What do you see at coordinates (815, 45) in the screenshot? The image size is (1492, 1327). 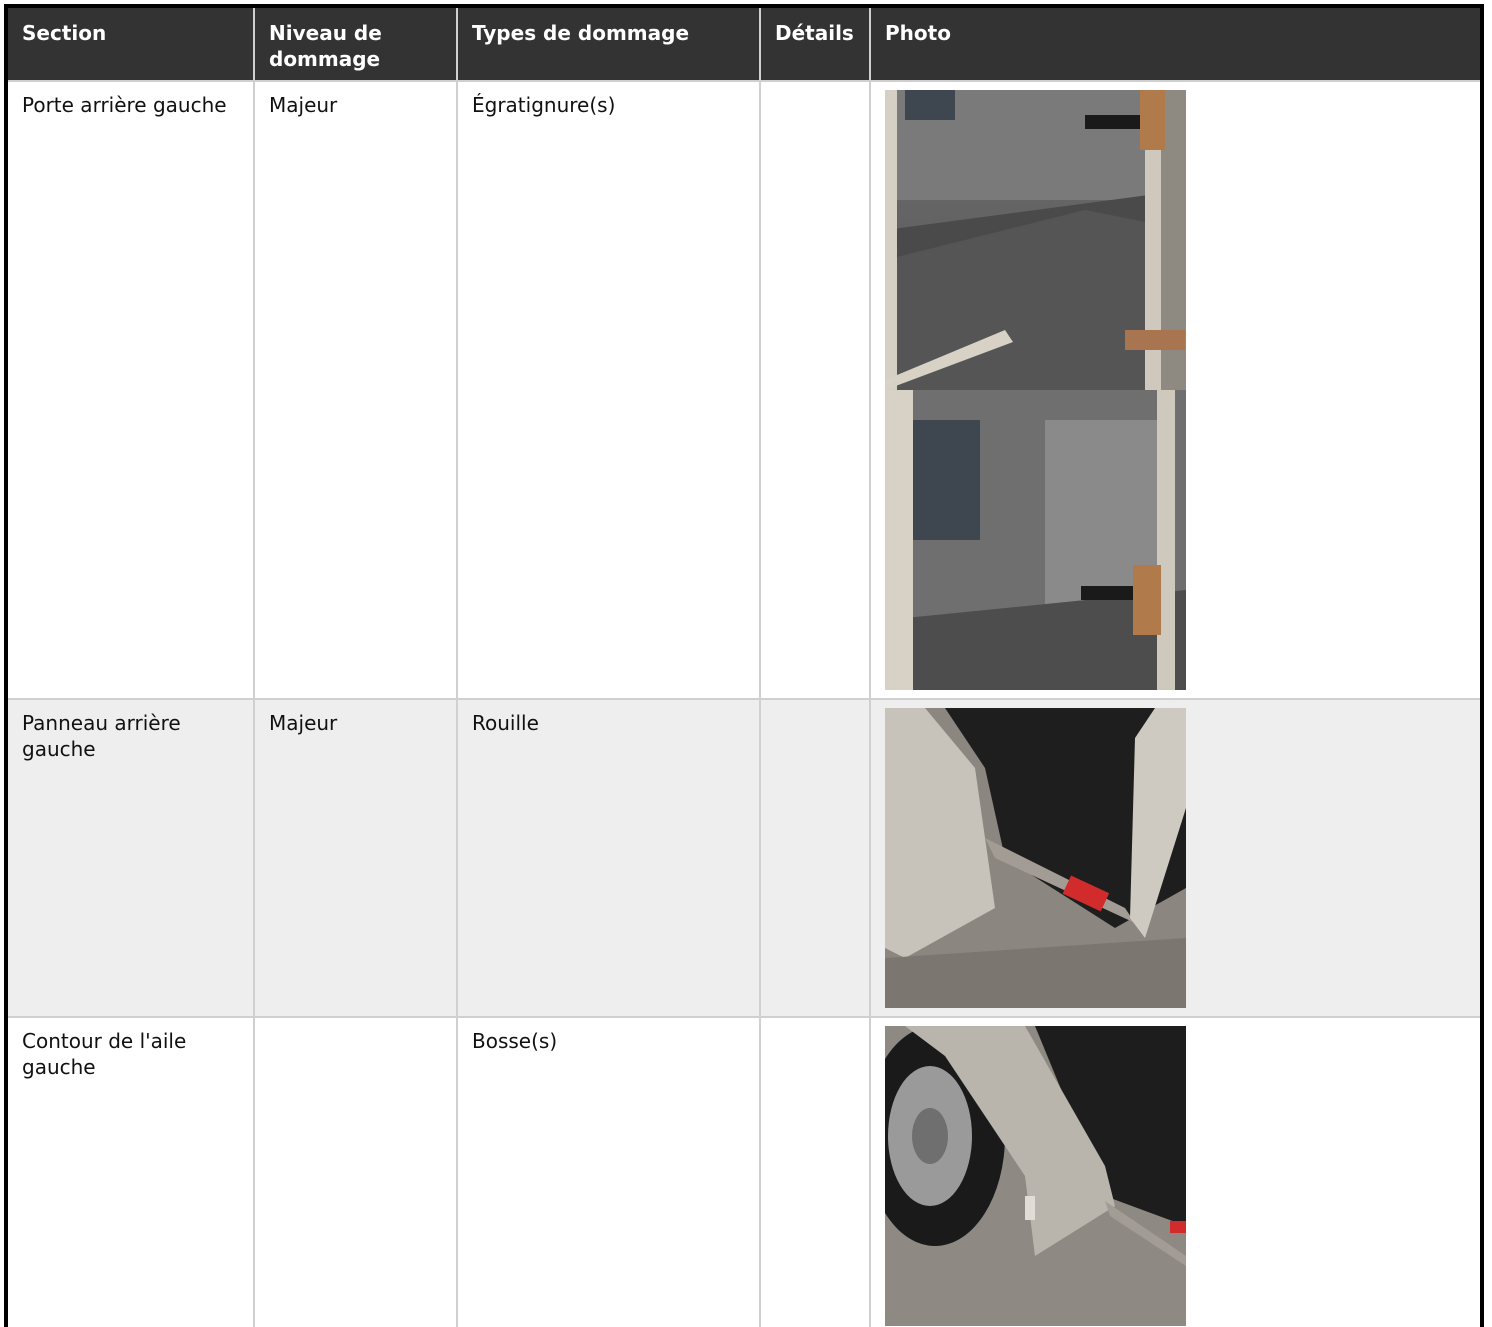 I see `header-details: Détails` at bounding box center [815, 45].